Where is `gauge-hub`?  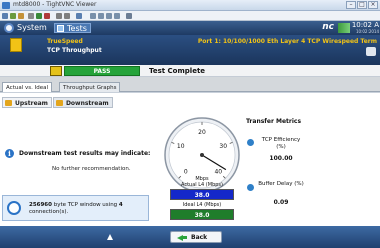
gauge-hub is located at coordinates (202, 155).